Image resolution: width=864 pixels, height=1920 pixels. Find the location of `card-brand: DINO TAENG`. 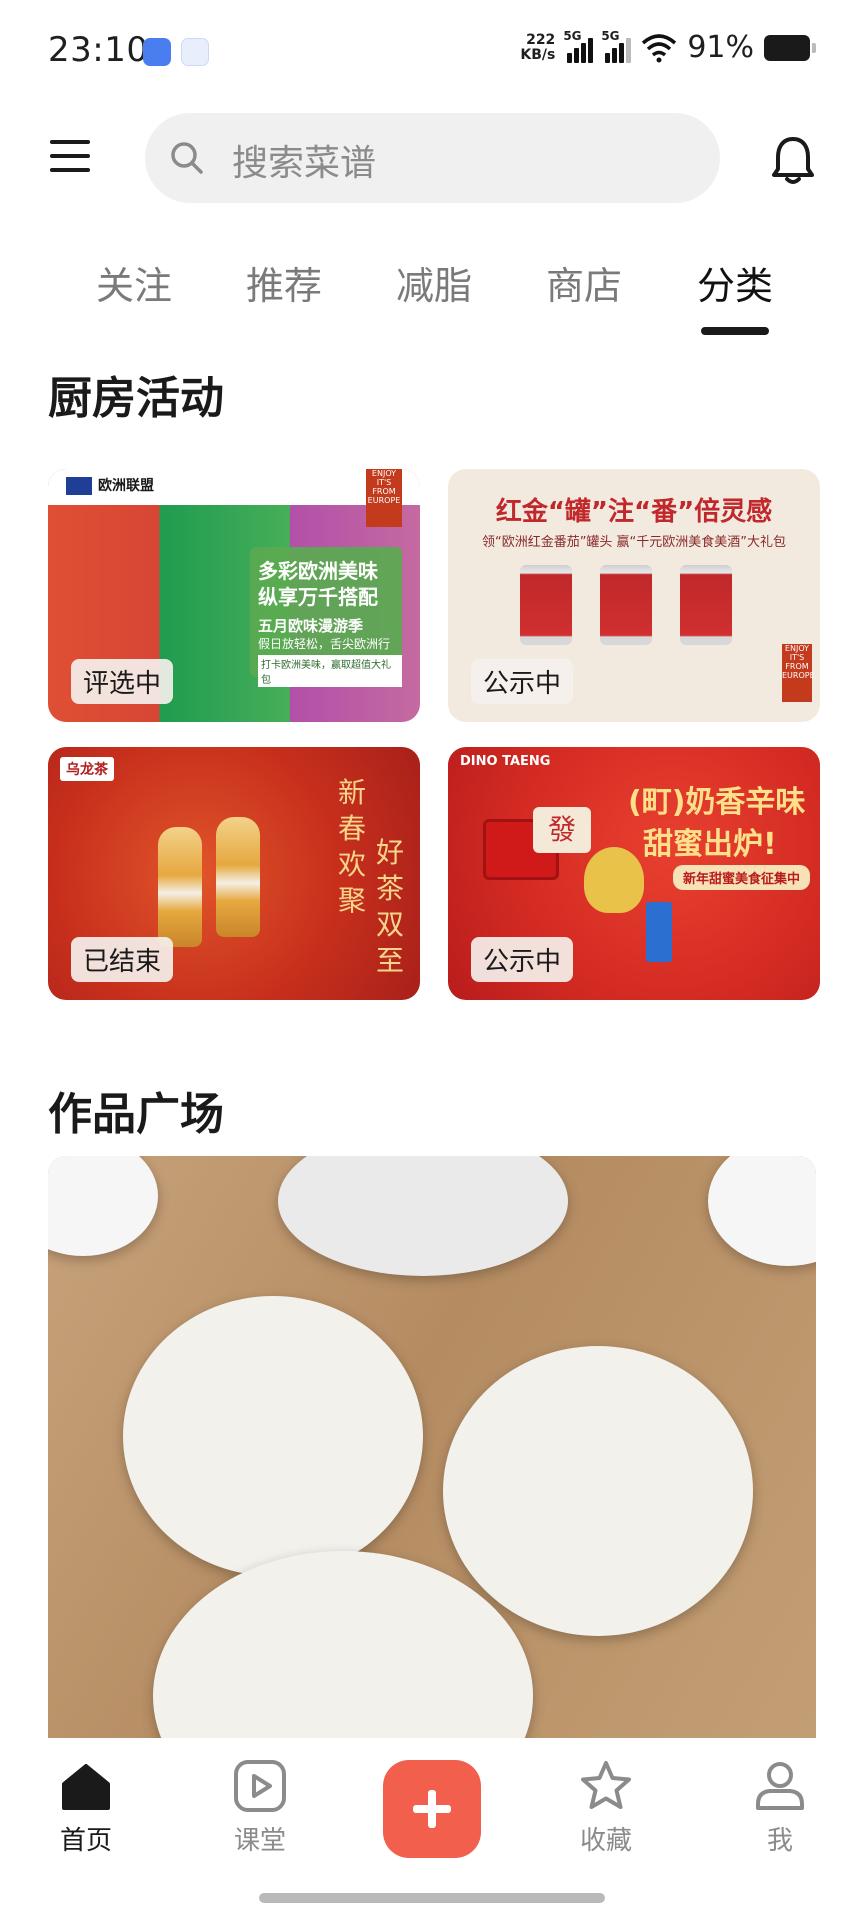

card-brand: DINO TAENG is located at coordinates (505, 761).